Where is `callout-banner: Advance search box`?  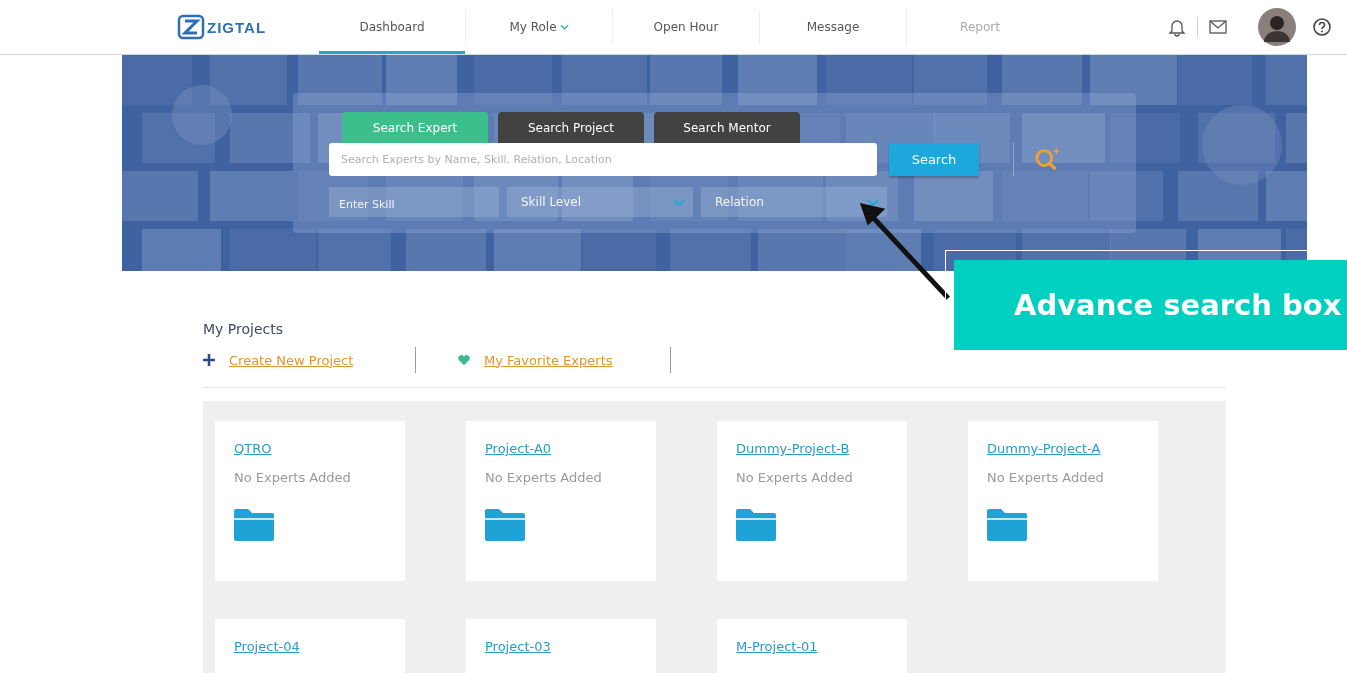
callout-banner: Advance search box is located at coordinates (1150, 305).